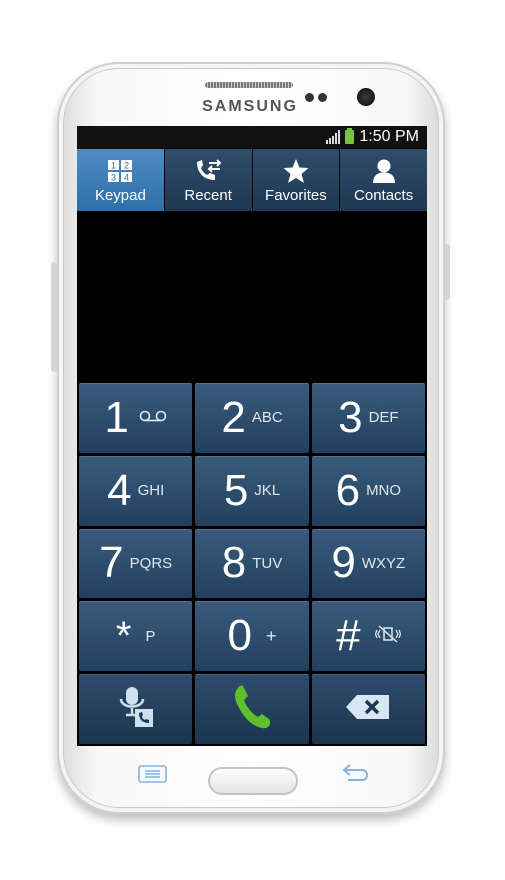  Describe the element at coordinates (126, 165) in the screenshot. I see `svg-text: 2` at that location.